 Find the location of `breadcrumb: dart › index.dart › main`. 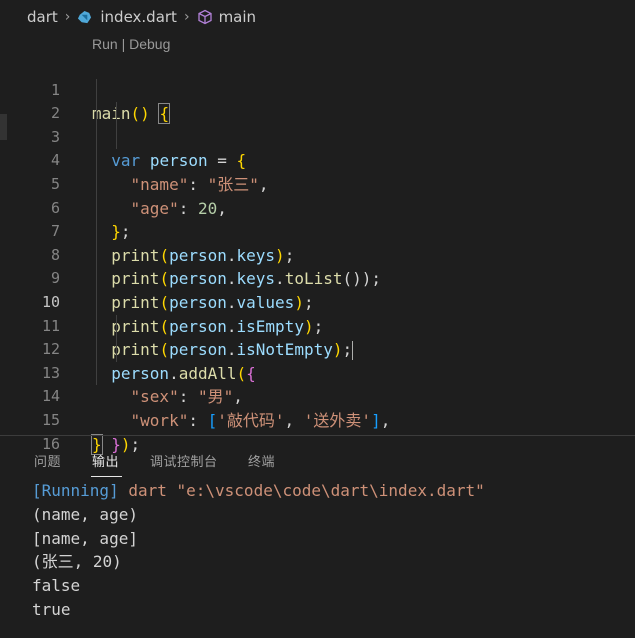

breadcrumb: dart › index.dart › main is located at coordinates (317, 17).